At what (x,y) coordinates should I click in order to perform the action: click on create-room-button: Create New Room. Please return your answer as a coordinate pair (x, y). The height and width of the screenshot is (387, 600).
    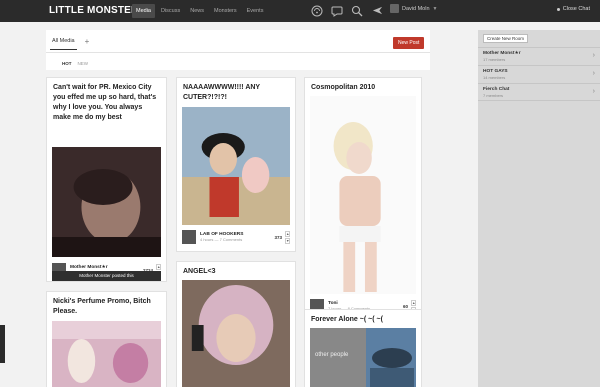
    Looking at the image, I should click on (505, 38).